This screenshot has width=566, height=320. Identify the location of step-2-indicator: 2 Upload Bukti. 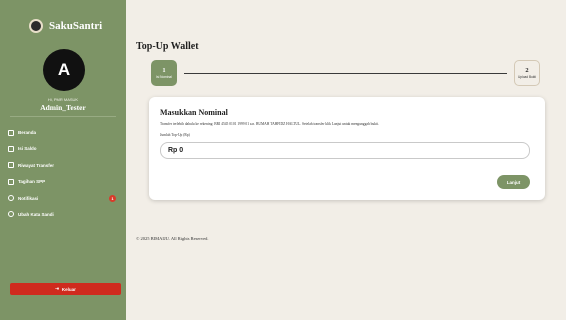
(527, 73).